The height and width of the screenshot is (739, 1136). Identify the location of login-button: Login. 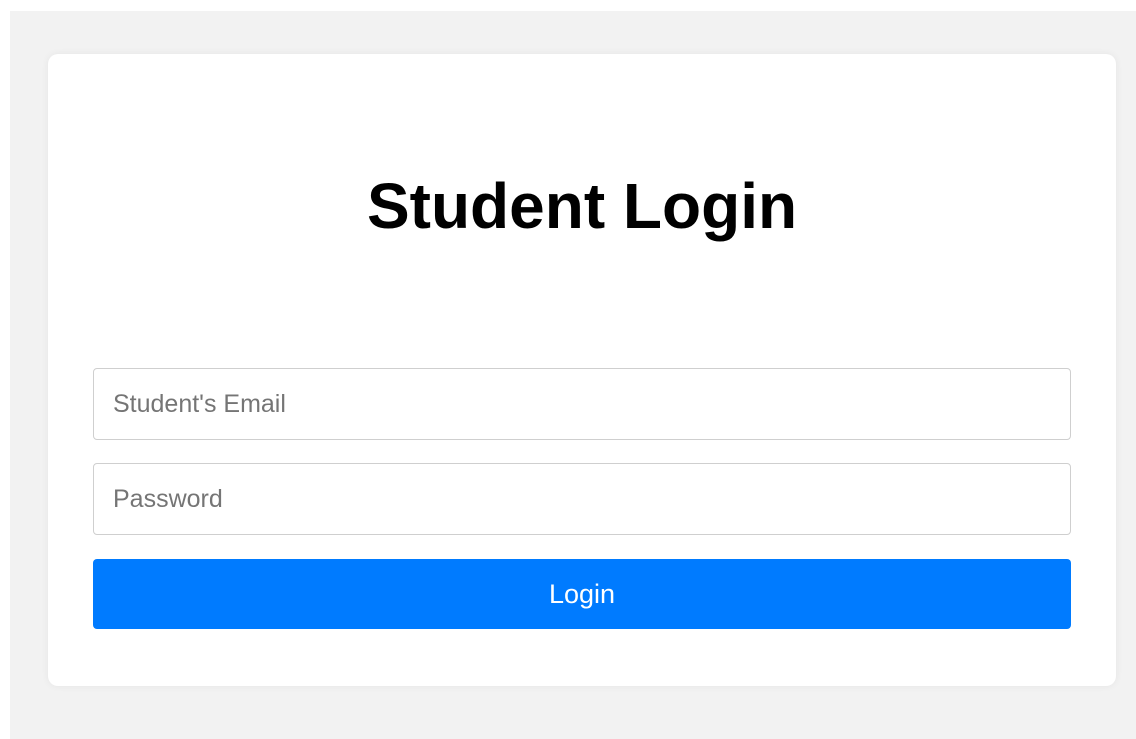
(582, 594).